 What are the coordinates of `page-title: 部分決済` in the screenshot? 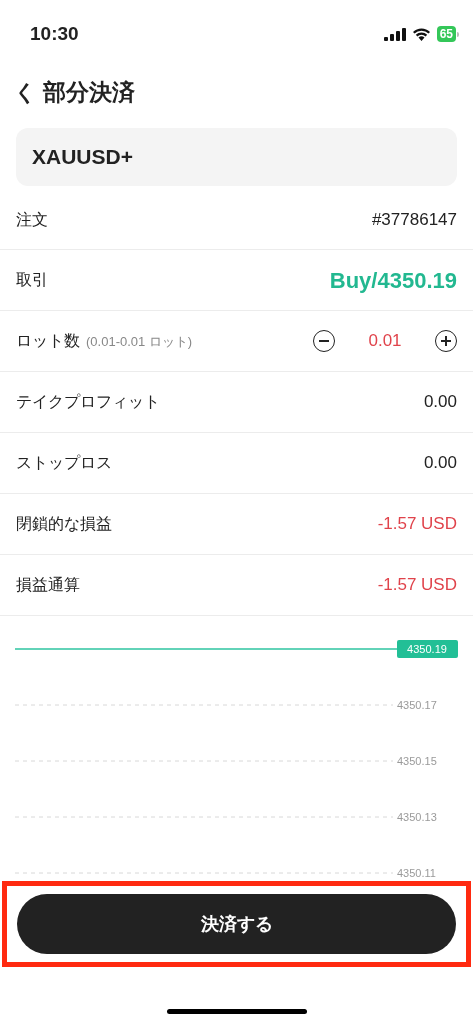 It's located at (89, 92).